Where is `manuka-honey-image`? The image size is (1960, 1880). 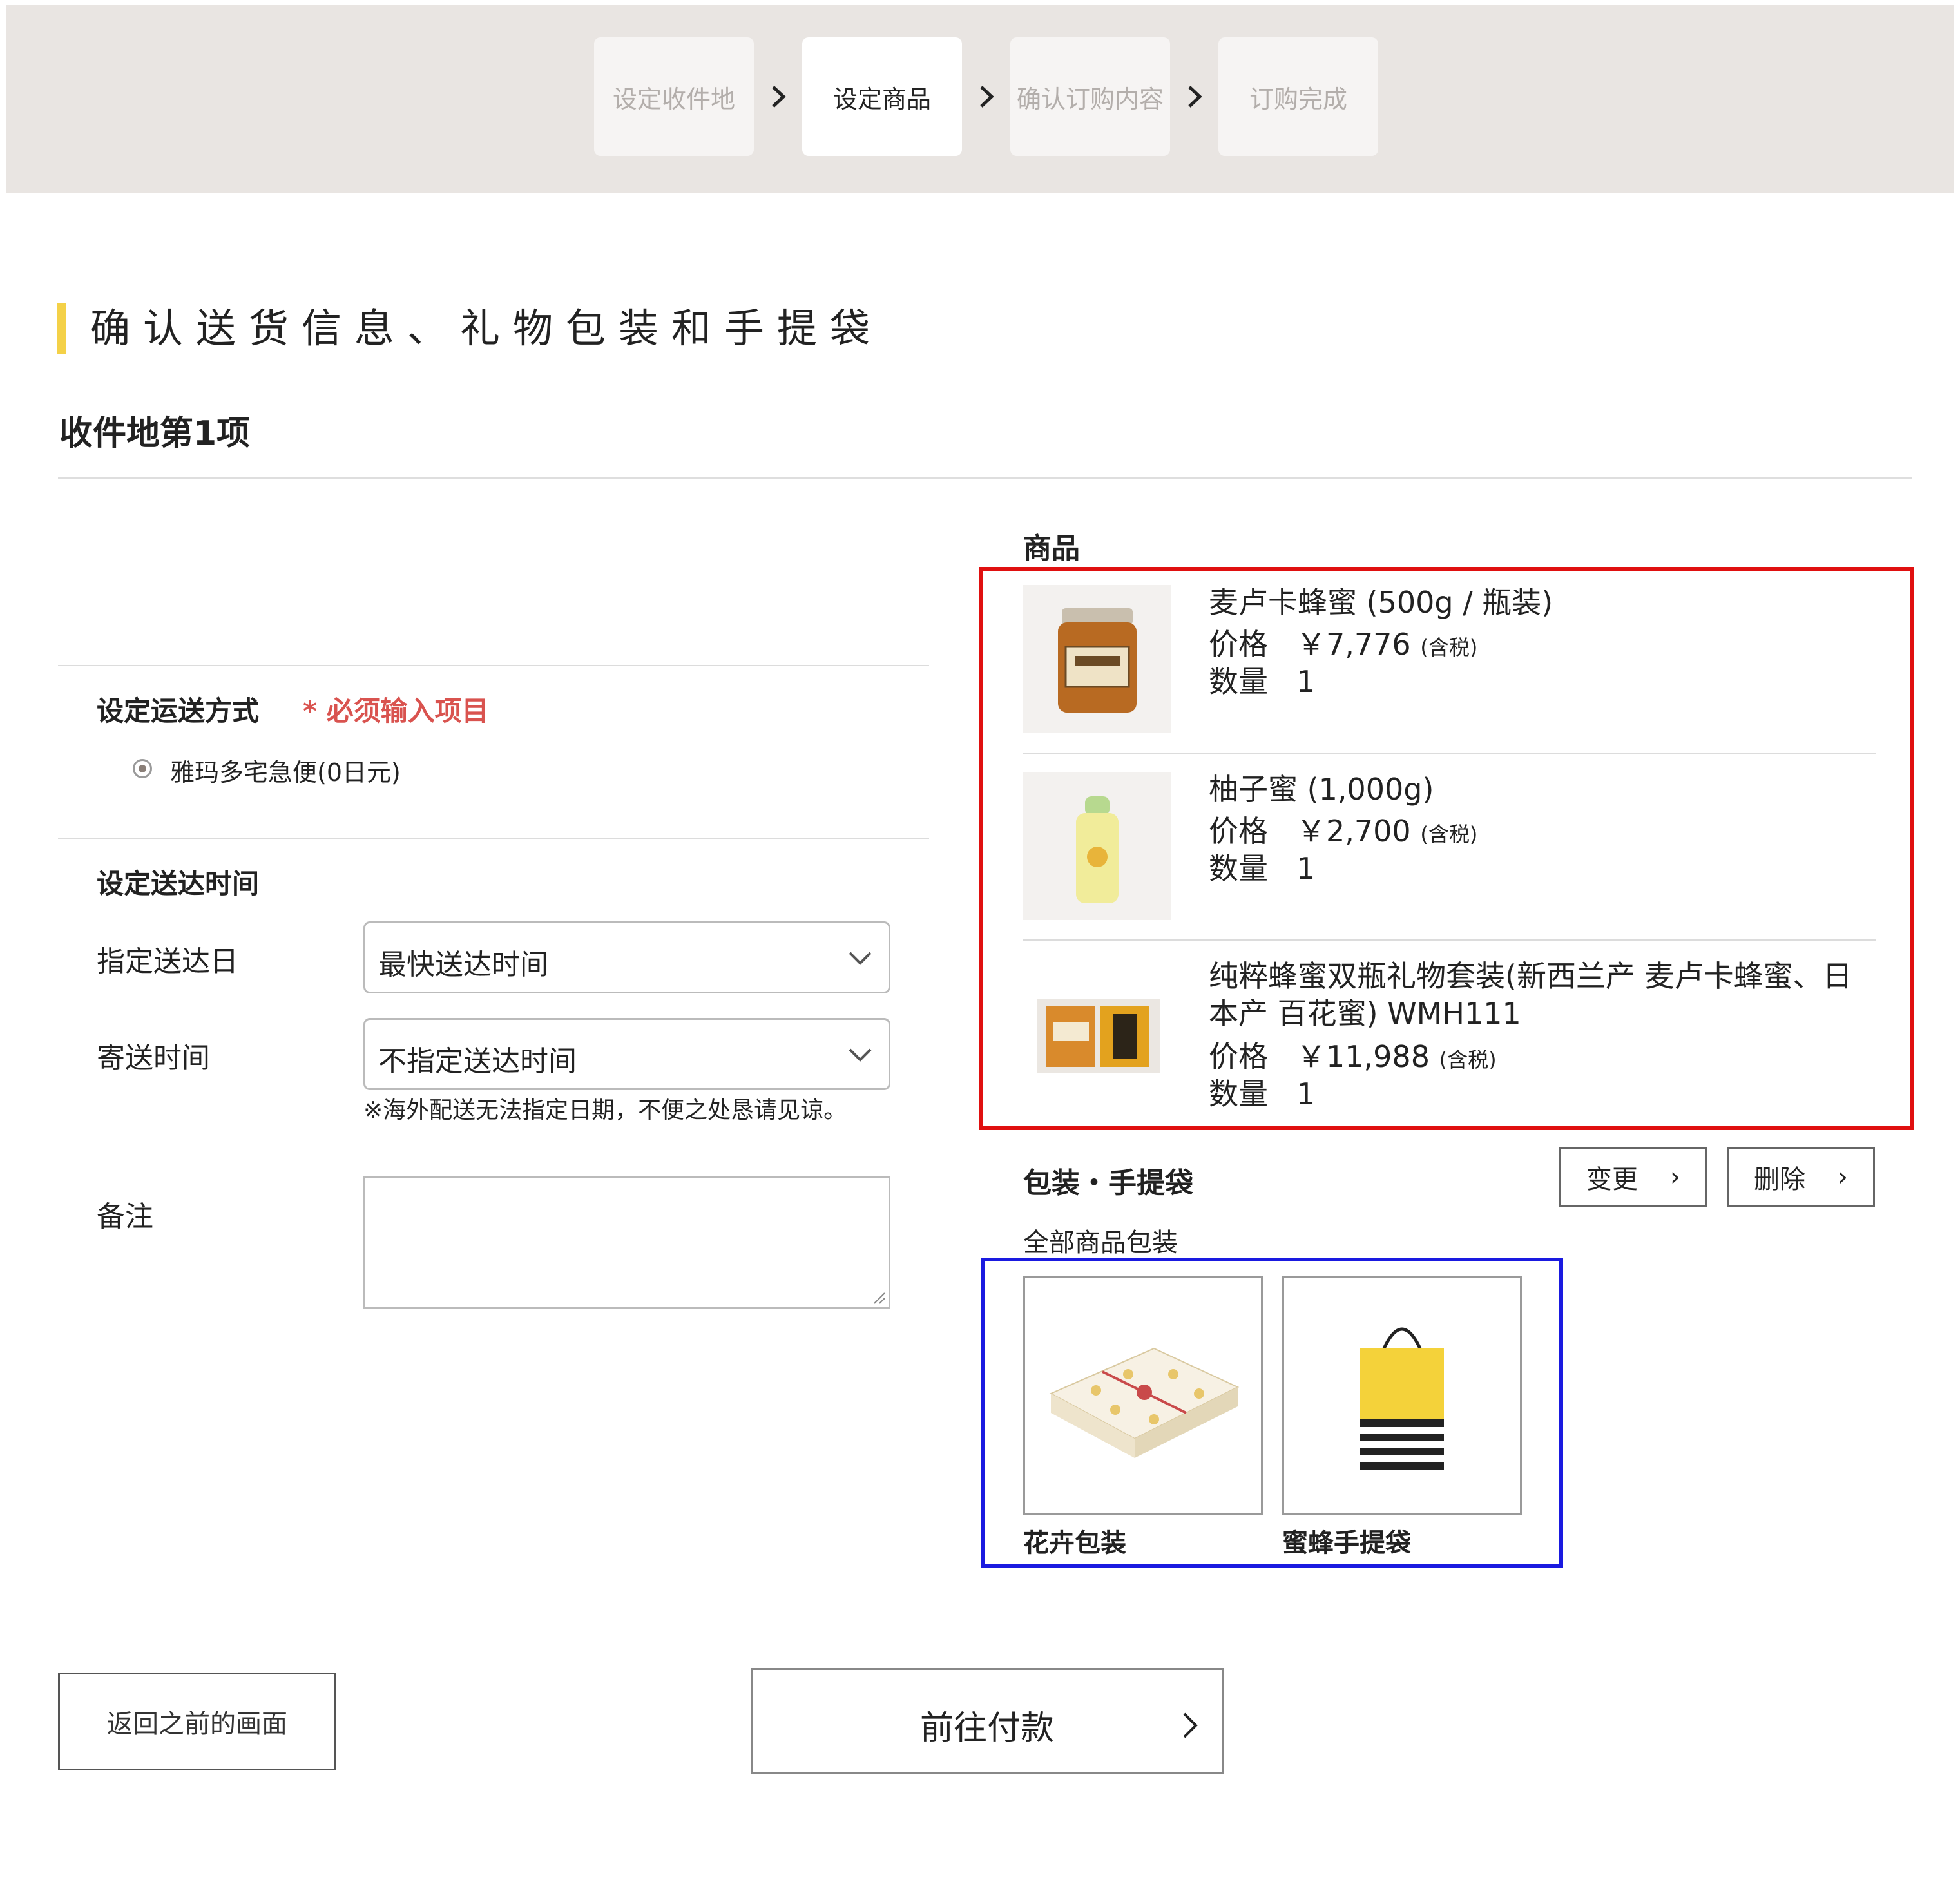
manuka-honey-image is located at coordinates (1097, 659).